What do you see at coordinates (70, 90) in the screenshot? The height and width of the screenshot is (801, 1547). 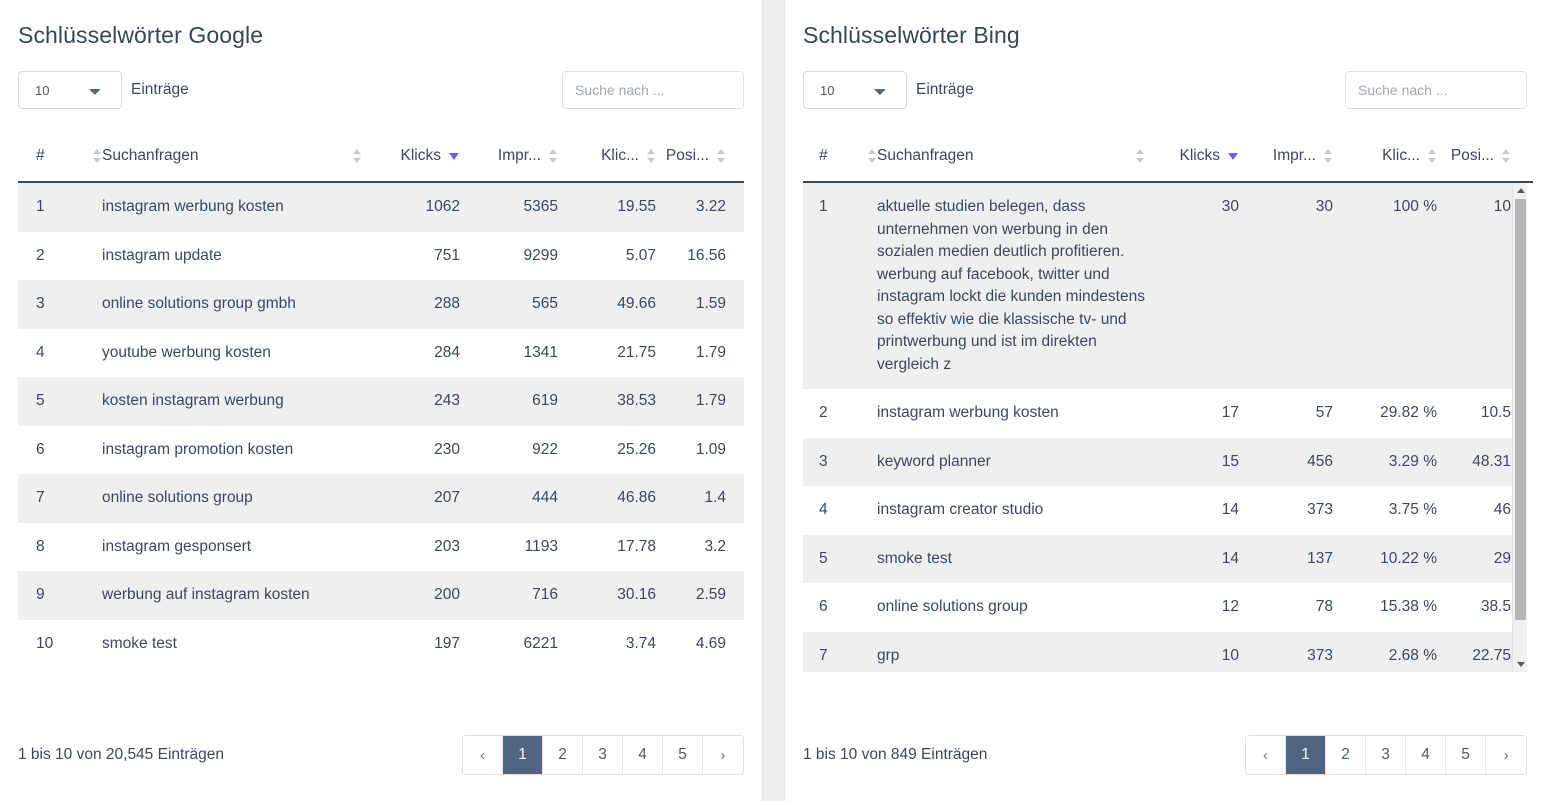 I see `page-length-select-google: 10 25 50 100` at bounding box center [70, 90].